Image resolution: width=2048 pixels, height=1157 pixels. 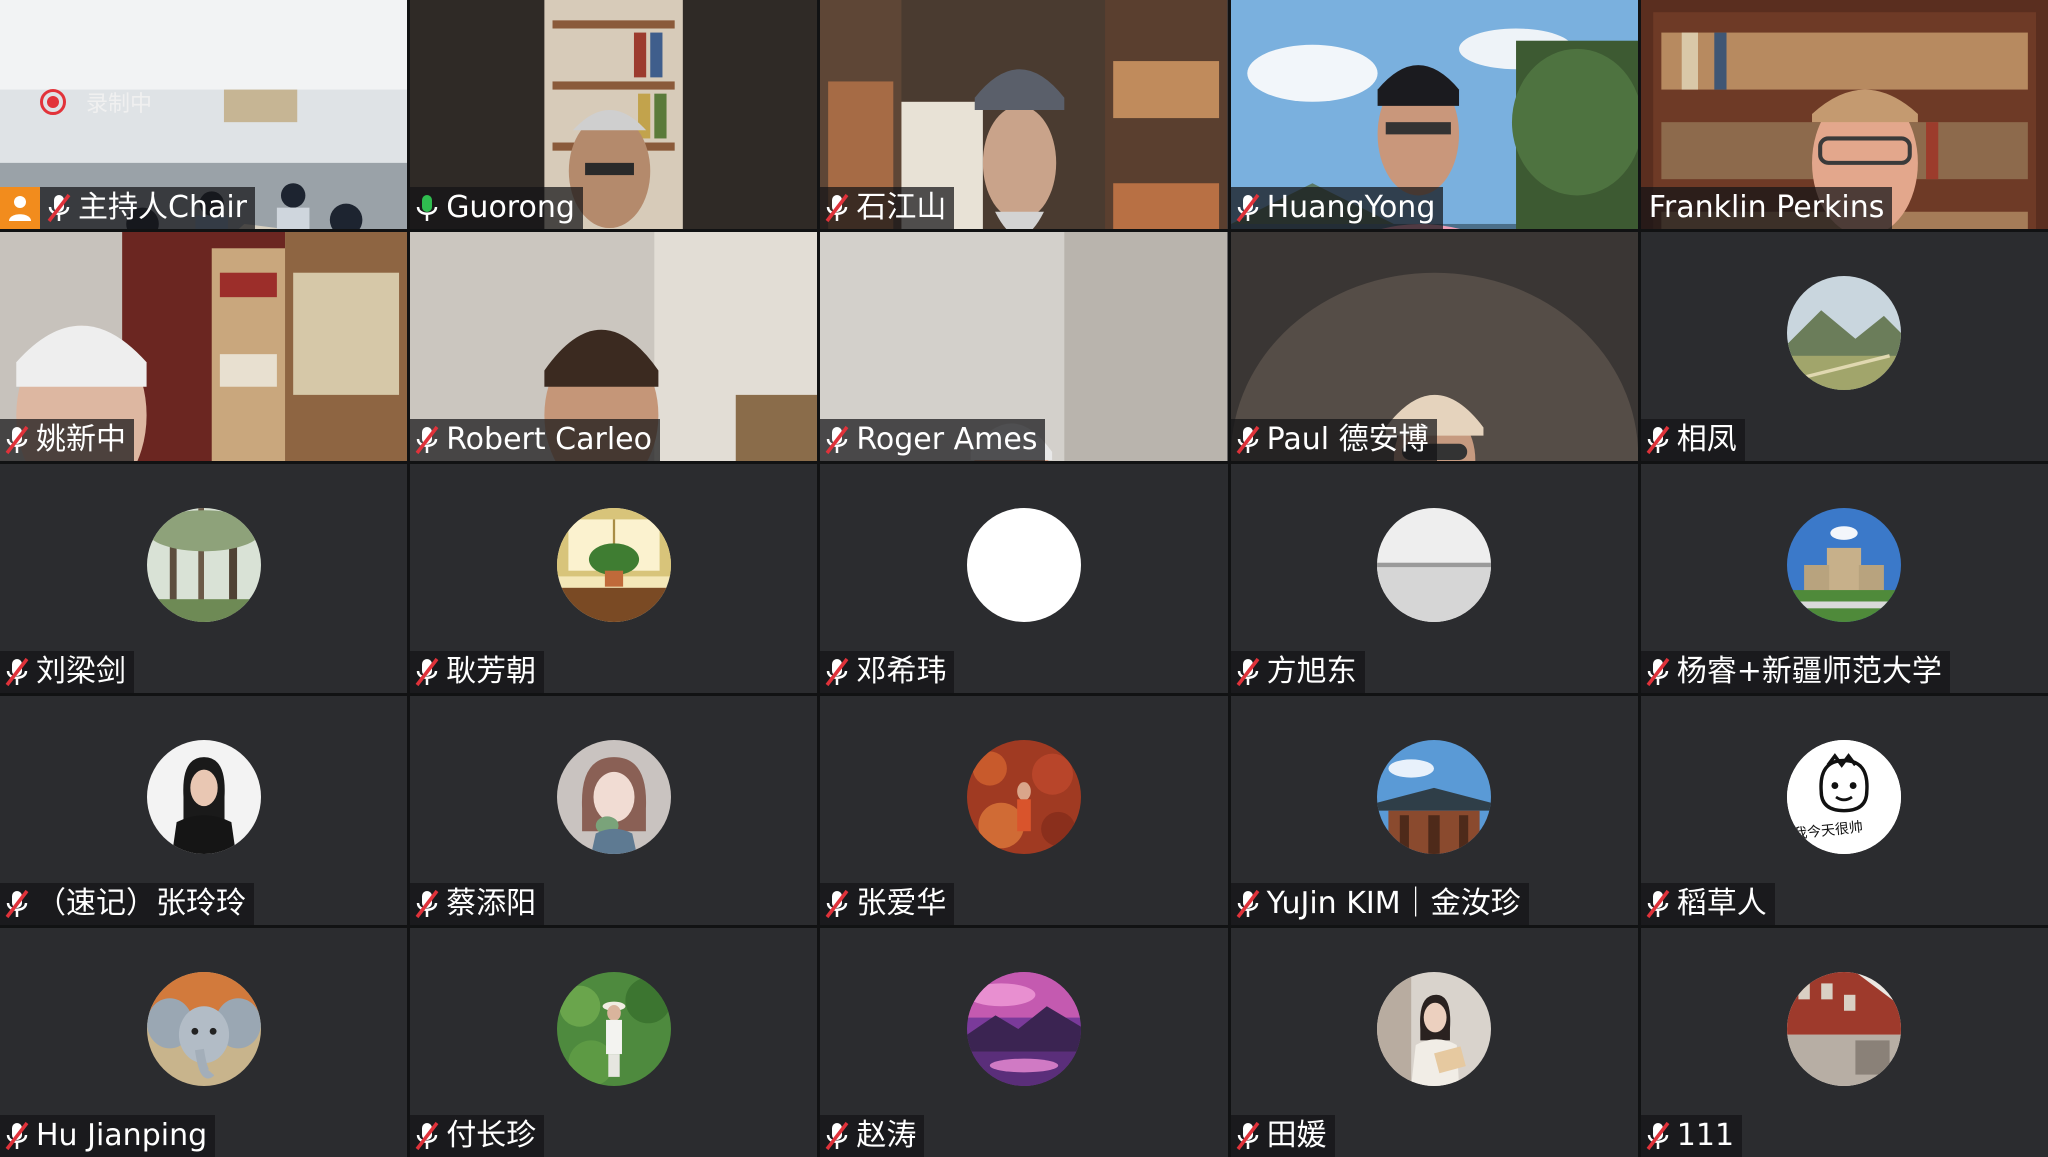 I want to click on autumn-foliage-avatar, so click(x=1023, y=796).